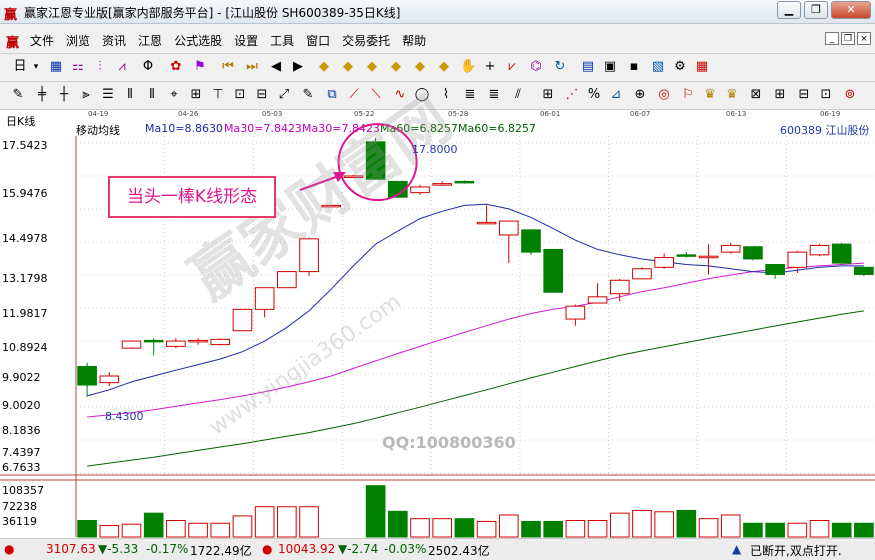  Describe the element at coordinates (9, 549) in the screenshot. I see `sh-index-icon: ●` at that location.